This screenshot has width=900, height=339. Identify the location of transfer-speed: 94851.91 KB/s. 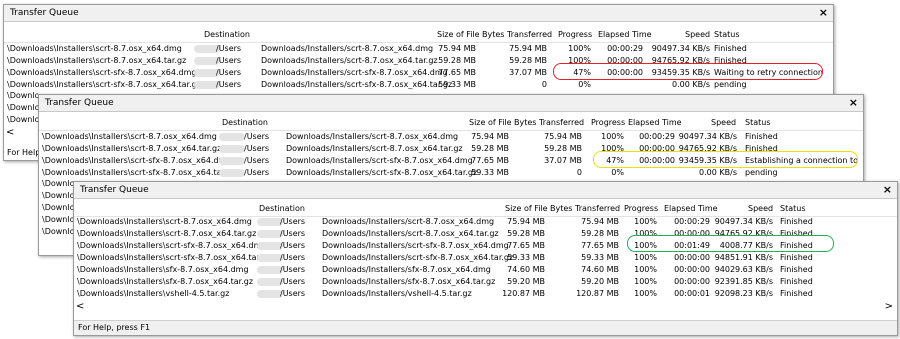
(743, 257).